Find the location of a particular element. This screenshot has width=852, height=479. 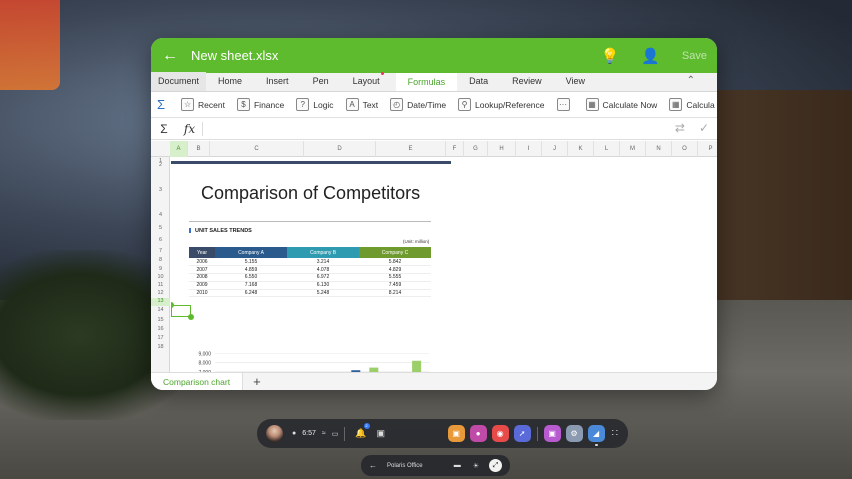

sigma-icon: Σ is located at coordinates (164, 129).